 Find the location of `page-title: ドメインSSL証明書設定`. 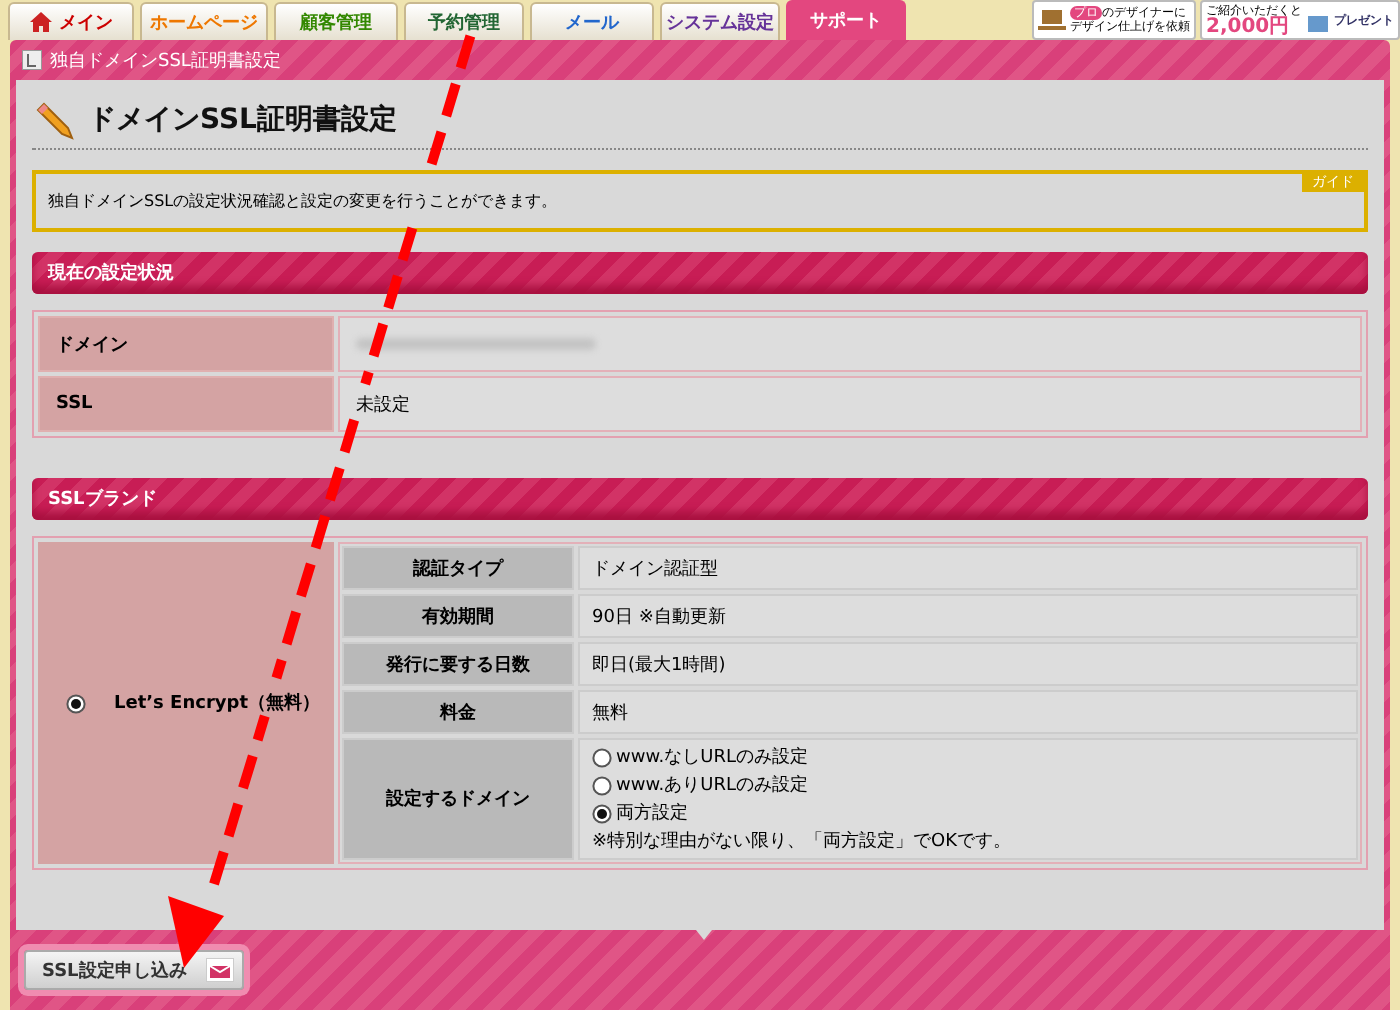

page-title: ドメインSSL証明書設定 is located at coordinates (242, 120).